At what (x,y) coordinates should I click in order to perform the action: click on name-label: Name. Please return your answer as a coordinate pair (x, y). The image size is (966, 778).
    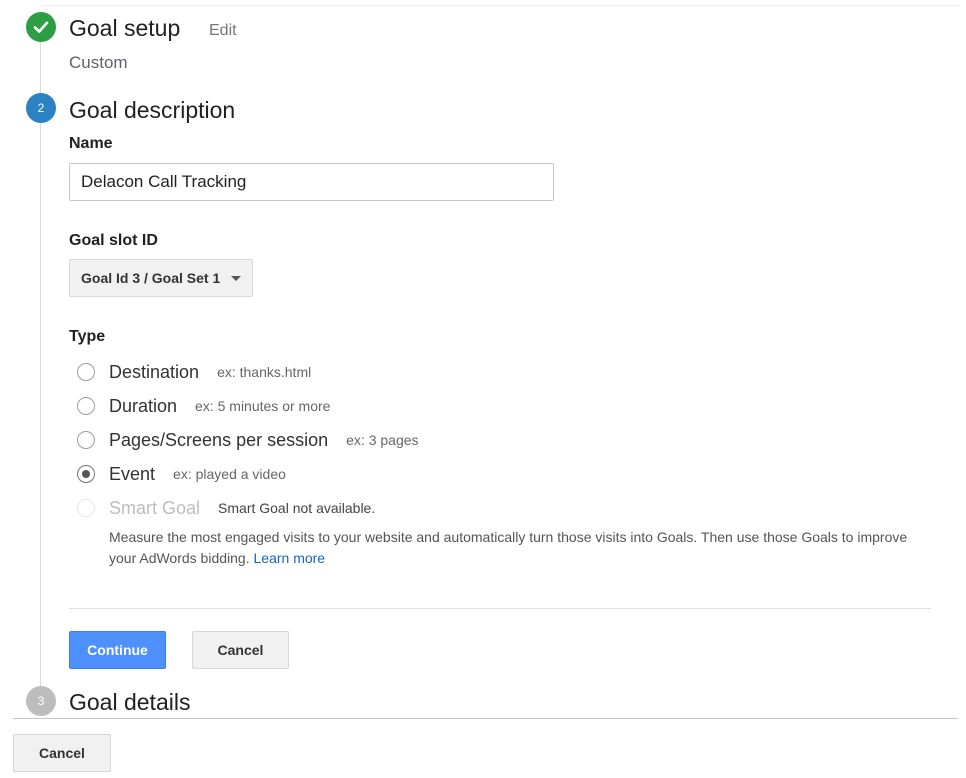
    Looking at the image, I should click on (91, 143).